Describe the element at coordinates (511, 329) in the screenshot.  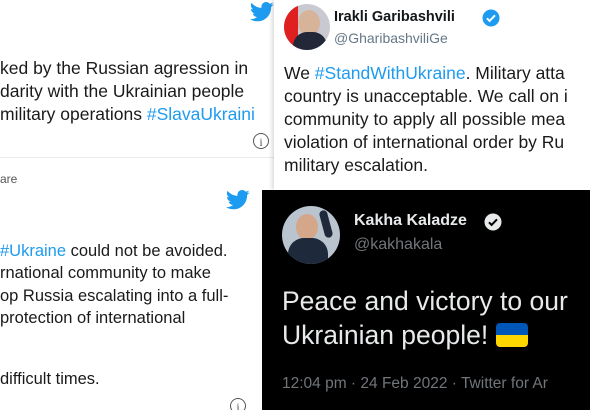
I see `flag-blue-band` at that location.